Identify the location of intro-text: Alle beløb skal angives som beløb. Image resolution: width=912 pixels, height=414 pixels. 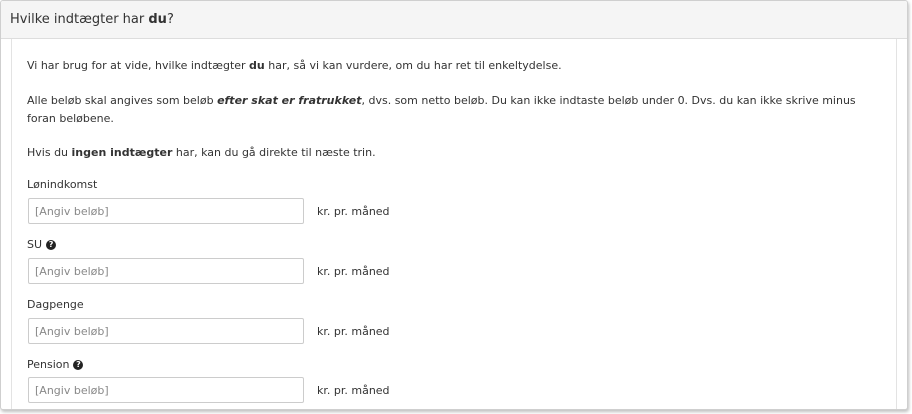
(122, 100).